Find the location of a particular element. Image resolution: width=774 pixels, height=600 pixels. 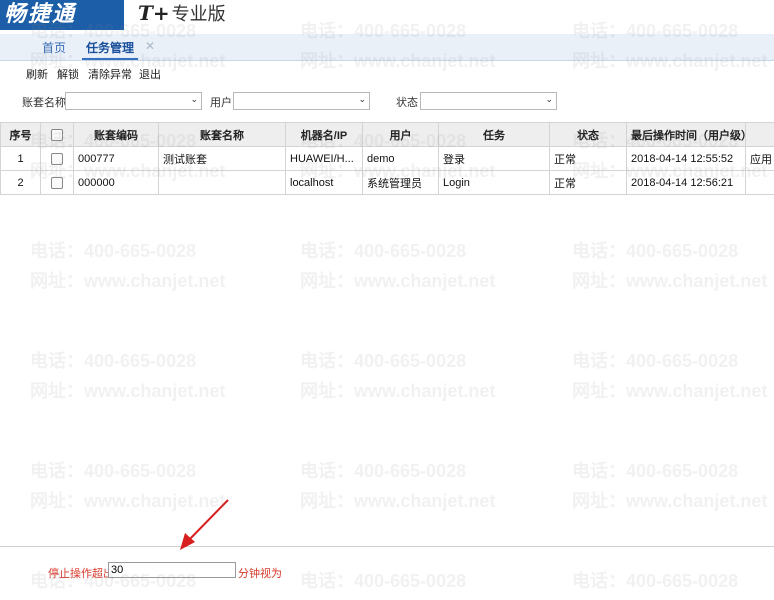

idle-timeout-row: 停止操作超出 分钟视为 is located at coordinates (387, 572).